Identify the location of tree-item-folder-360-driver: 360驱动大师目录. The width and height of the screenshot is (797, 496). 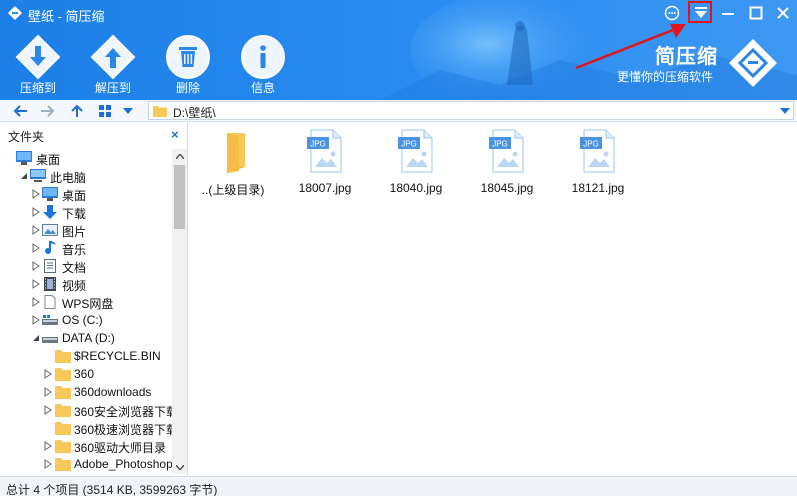
(86, 446).